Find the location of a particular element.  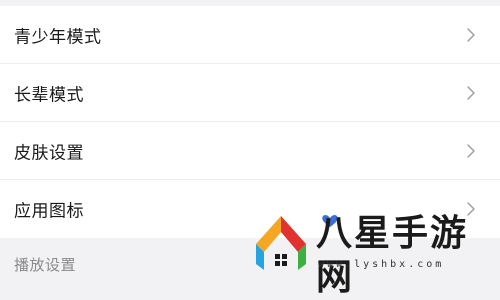

section-header-playback: 播放设置 is located at coordinates (250, 256).